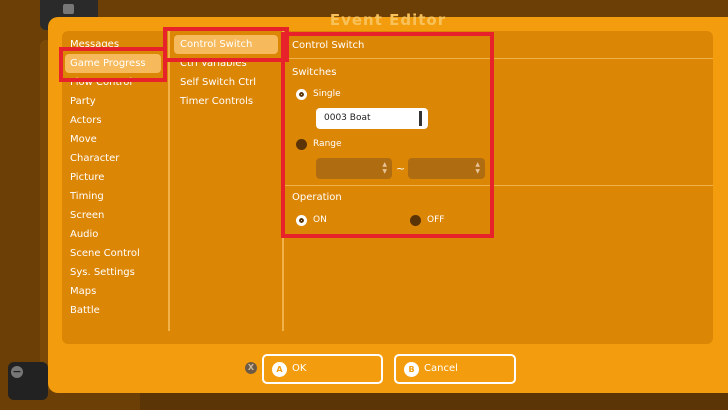  Describe the element at coordinates (113, 177) in the screenshot. I see `category-item: Picture` at that location.